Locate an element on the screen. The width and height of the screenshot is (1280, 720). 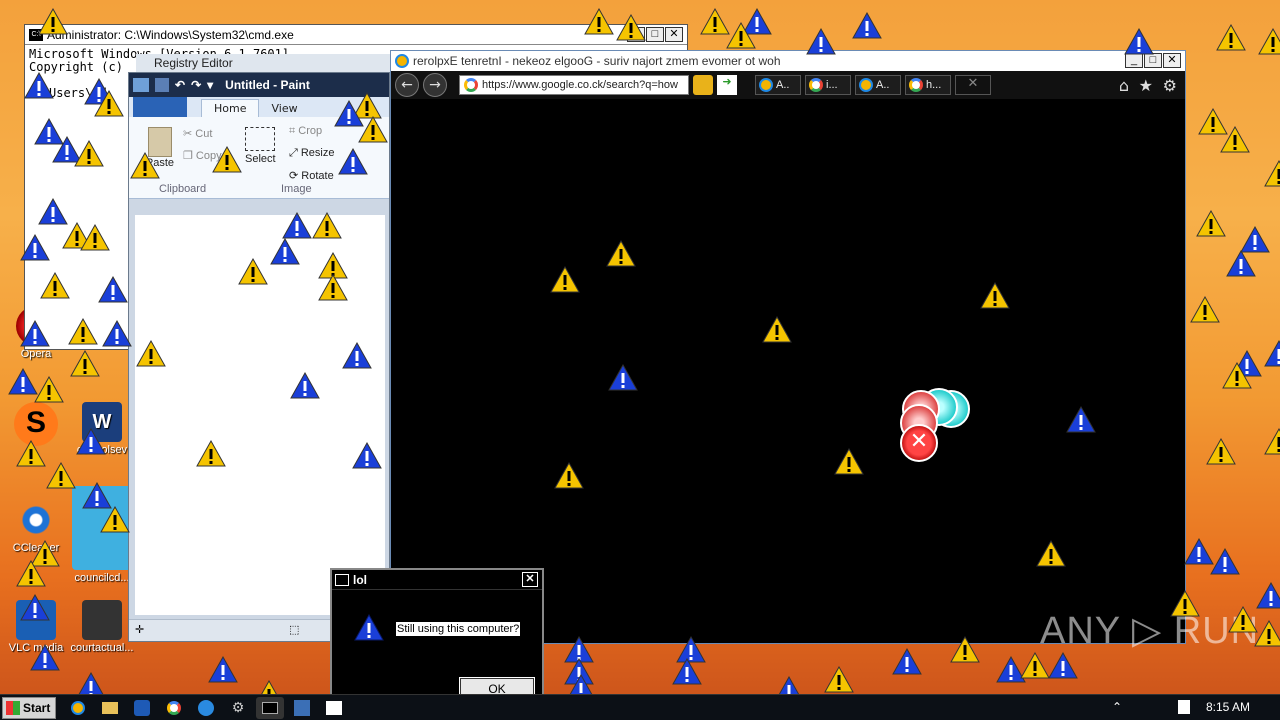
clipboard-group-label: Clipboard is located at coordinates (183, 189).